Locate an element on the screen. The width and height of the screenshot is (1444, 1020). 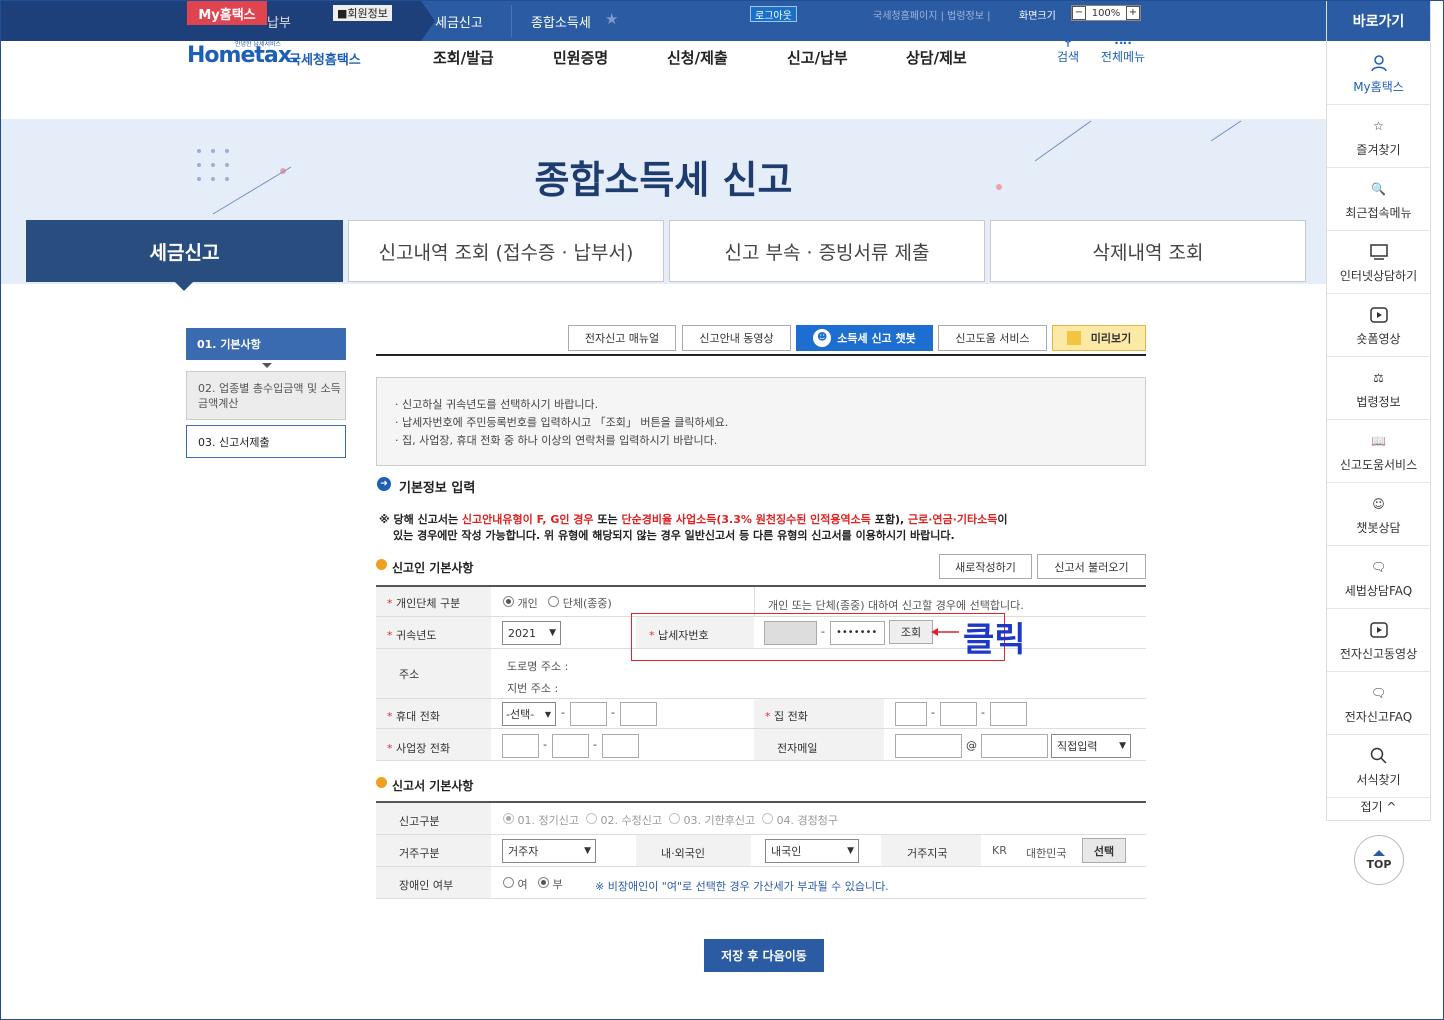
preview-button: 미리보기 is located at coordinates (1099, 338).